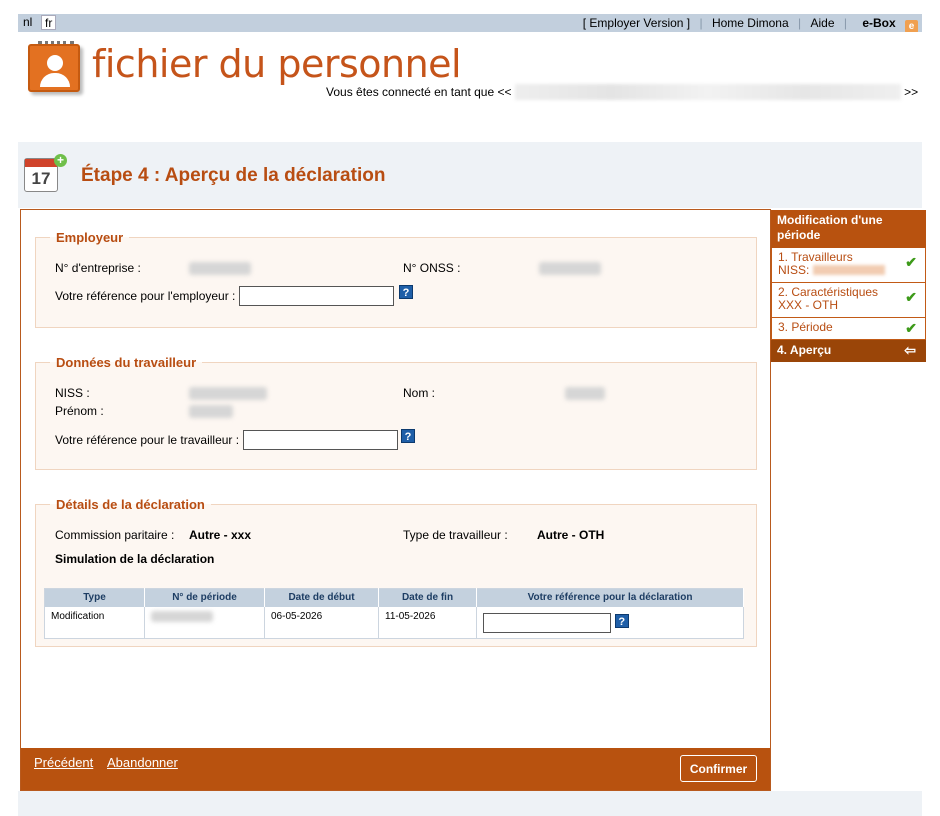  What do you see at coordinates (27, 22) in the screenshot?
I see `language-nl-link: nl` at bounding box center [27, 22].